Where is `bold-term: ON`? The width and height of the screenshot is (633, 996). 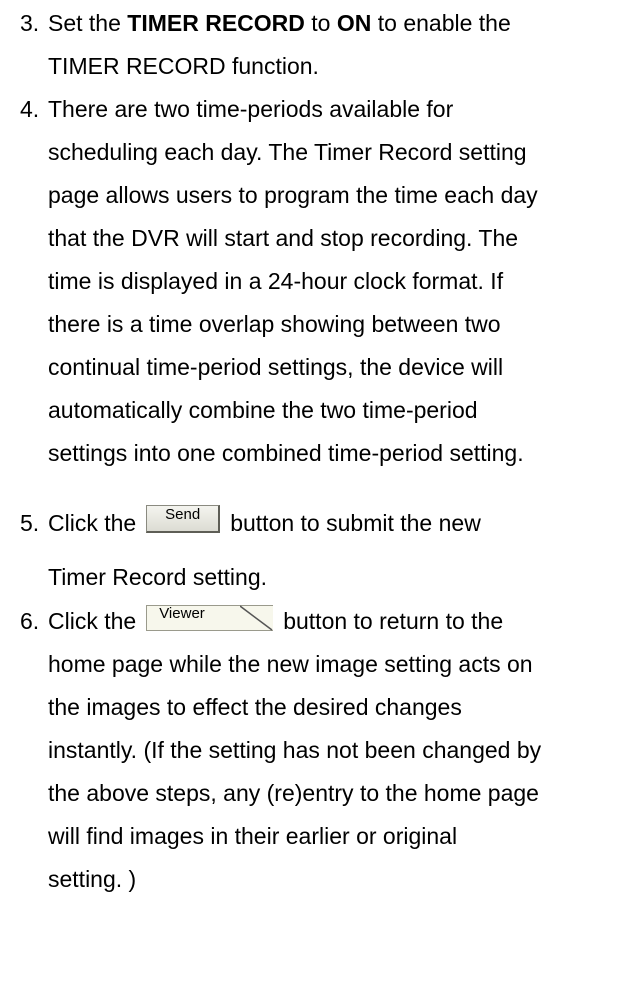
bold-term: ON is located at coordinates (354, 23).